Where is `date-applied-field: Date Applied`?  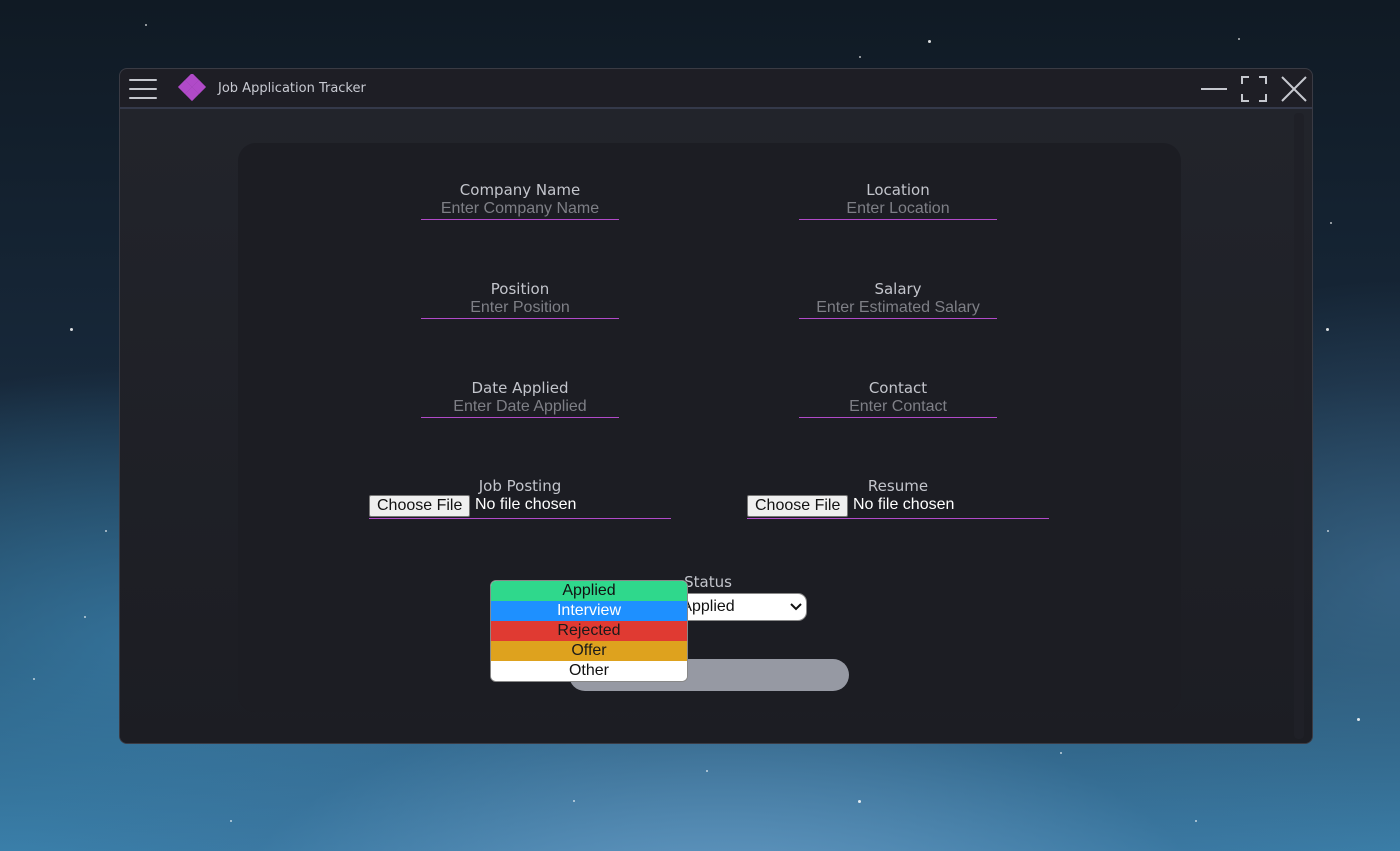 date-applied-field: Date Applied is located at coordinates (520, 398).